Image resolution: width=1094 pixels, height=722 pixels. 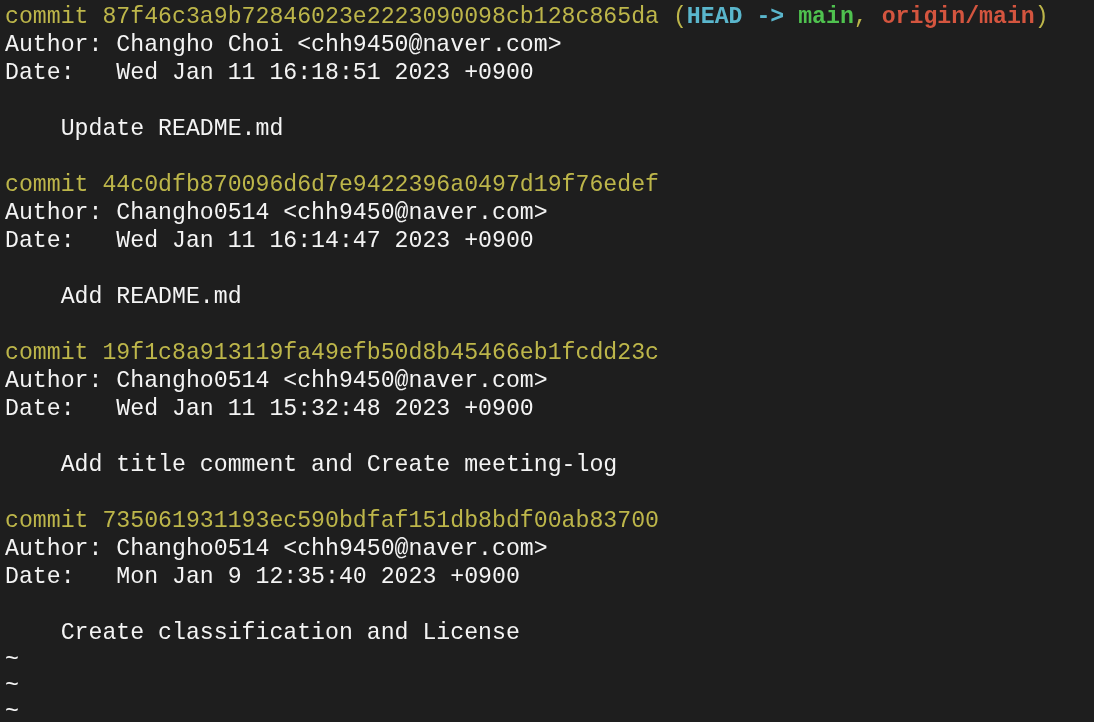 What do you see at coordinates (332, 521) in the screenshot?
I see `commit-hash-line: commit 735061931193ec590bdfaf151db8bdf00ab83700` at bounding box center [332, 521].